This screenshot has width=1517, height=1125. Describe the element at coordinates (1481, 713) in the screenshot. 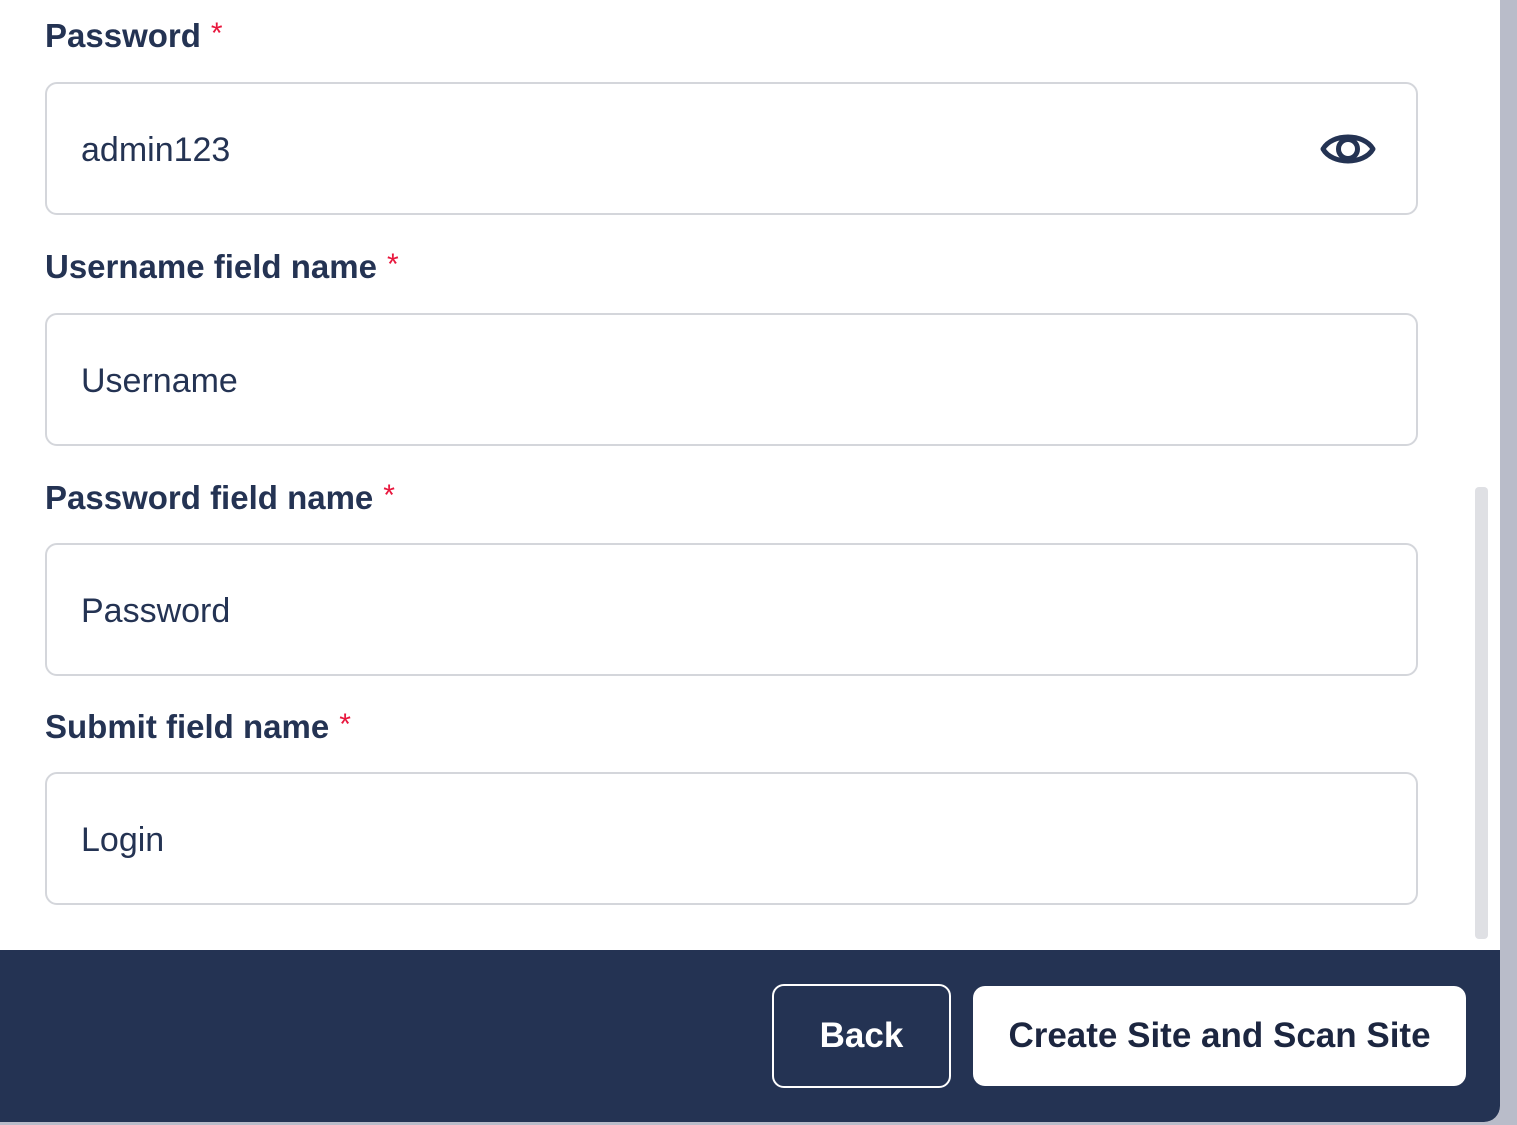

I see `scrollbar-thumb` at that location.